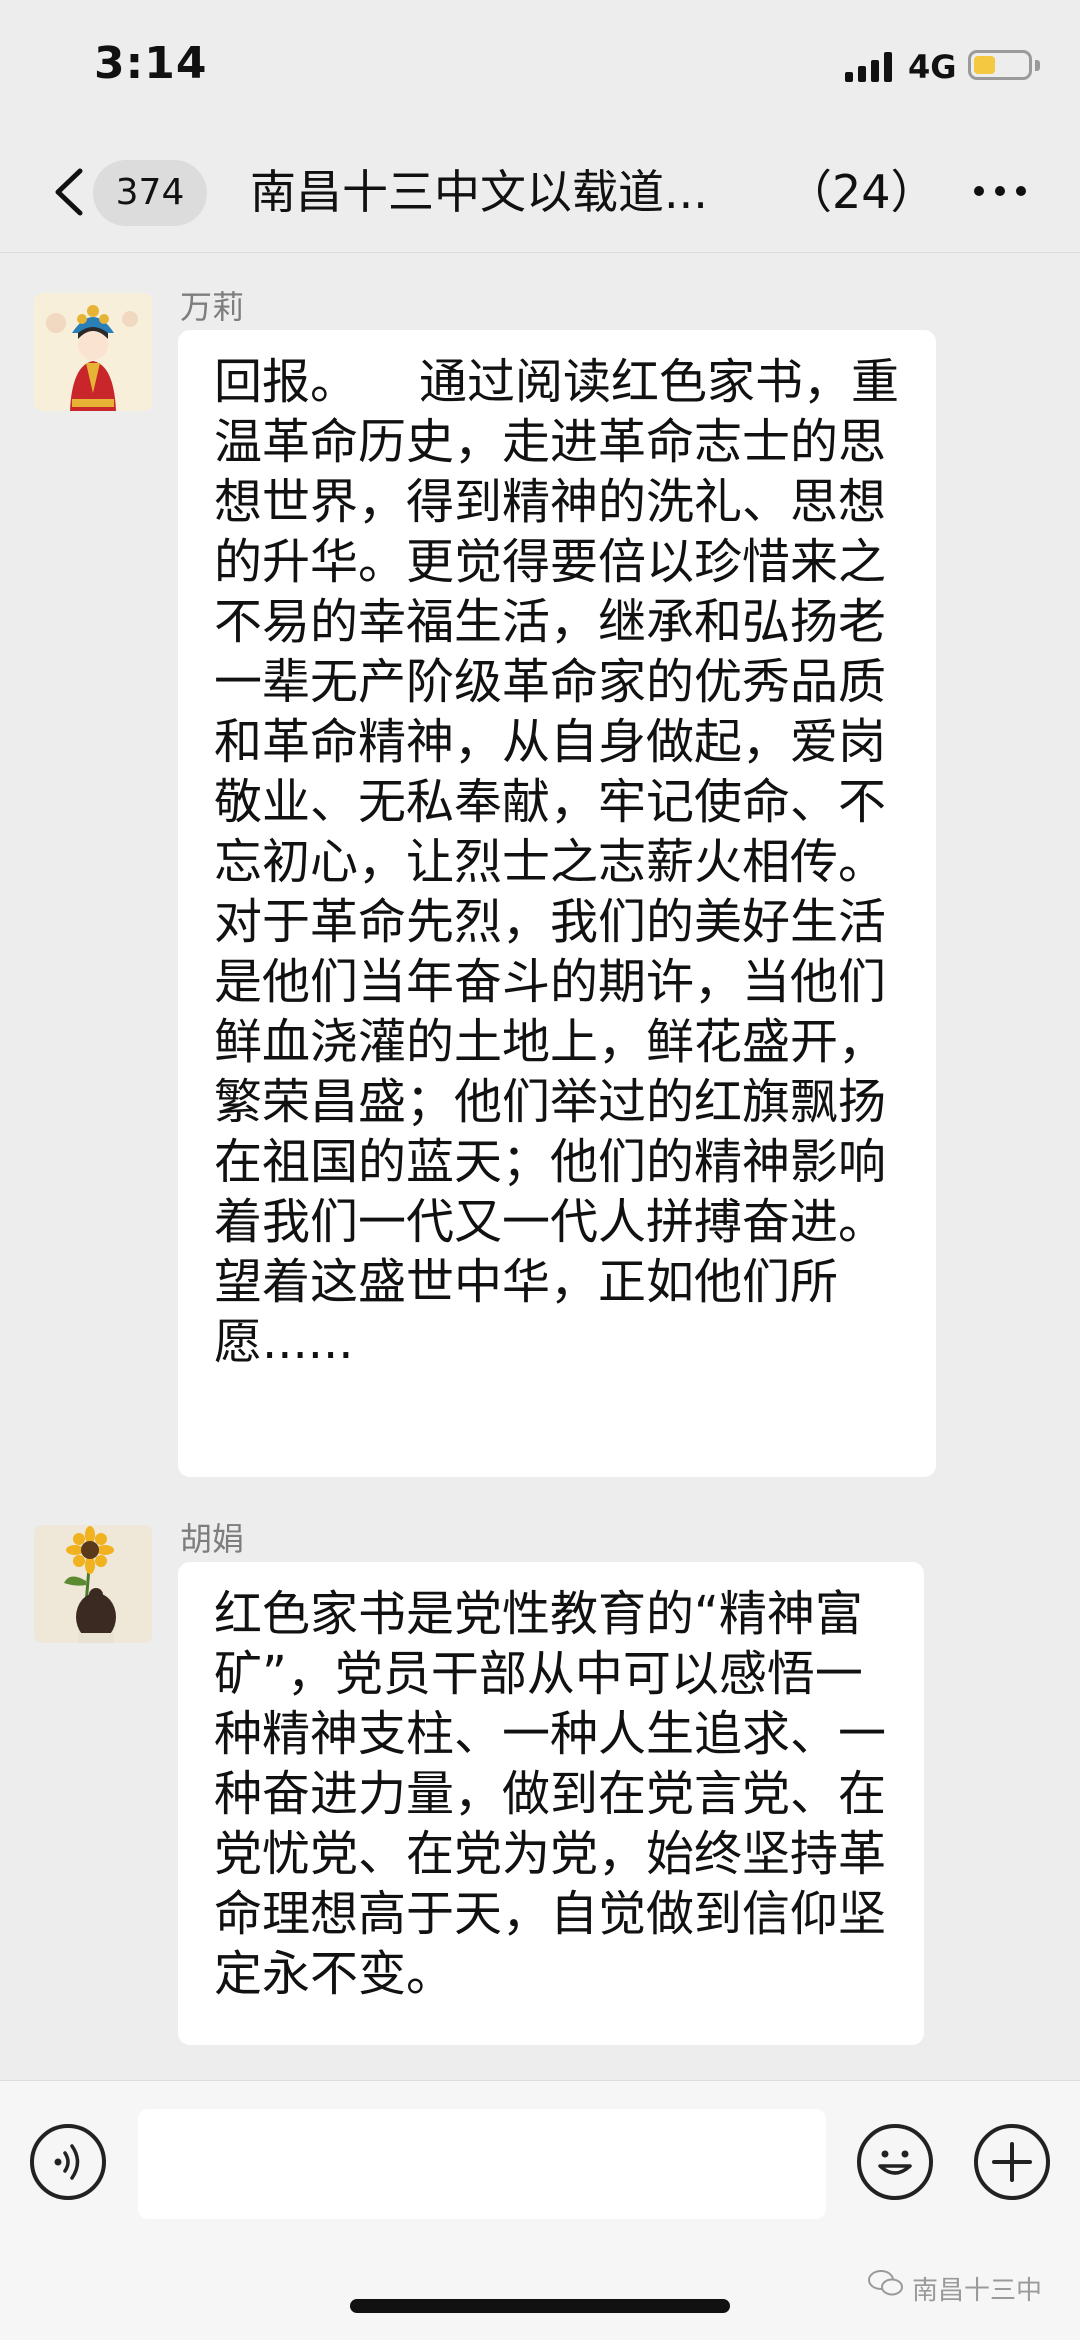 Image resolution: width=1080 pixels, height=2340 pixels. I want to click on member-count: （24）, so click(861, 192).